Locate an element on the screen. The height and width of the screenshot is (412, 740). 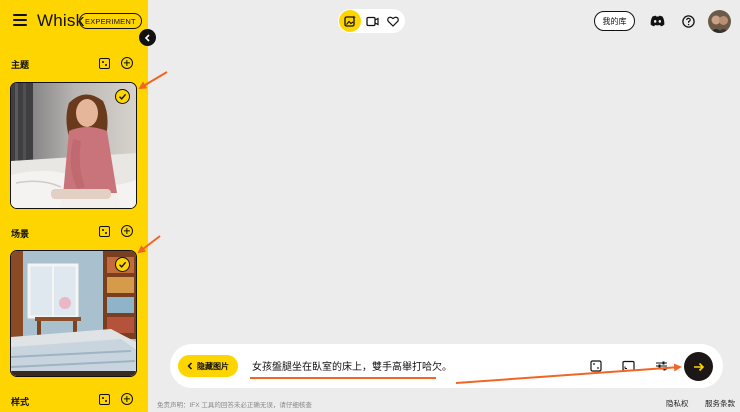
mode-toggle-group is located at coordinates (371, 21).